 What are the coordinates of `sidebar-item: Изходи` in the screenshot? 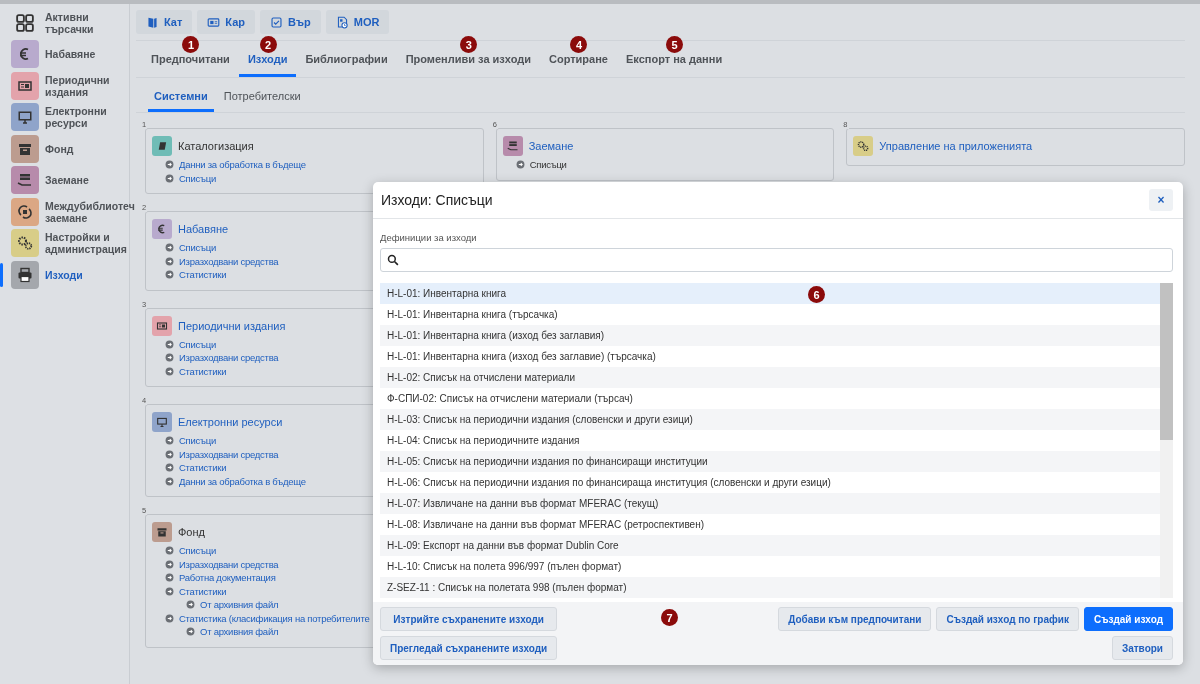 It's located at (64, 275).